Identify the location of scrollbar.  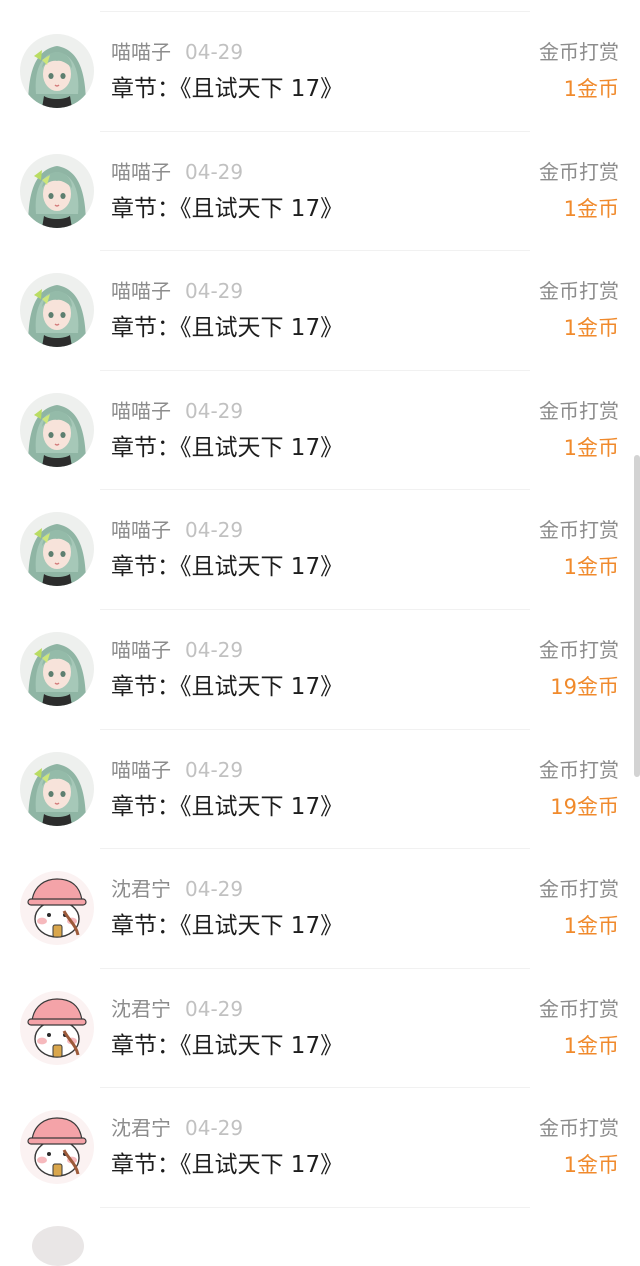
(637, 616).